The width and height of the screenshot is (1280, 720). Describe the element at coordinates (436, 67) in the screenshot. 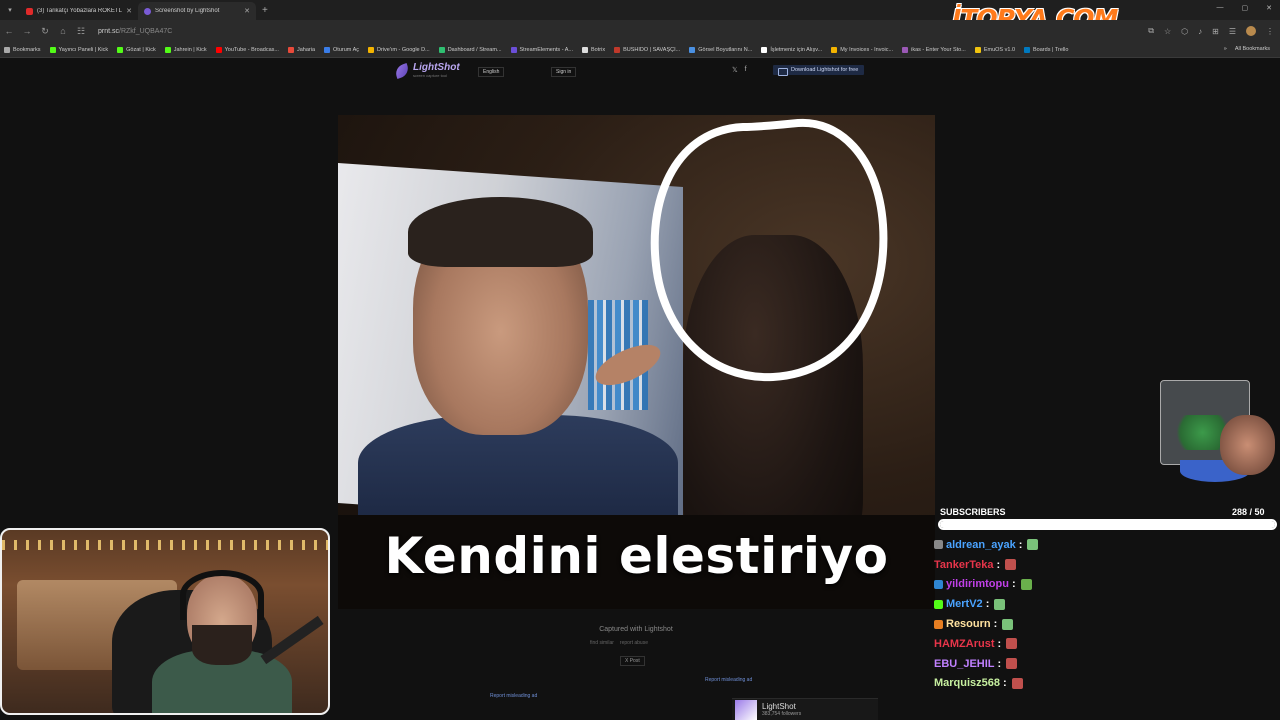

I see `lightshot-brand: LightShot` at that location.